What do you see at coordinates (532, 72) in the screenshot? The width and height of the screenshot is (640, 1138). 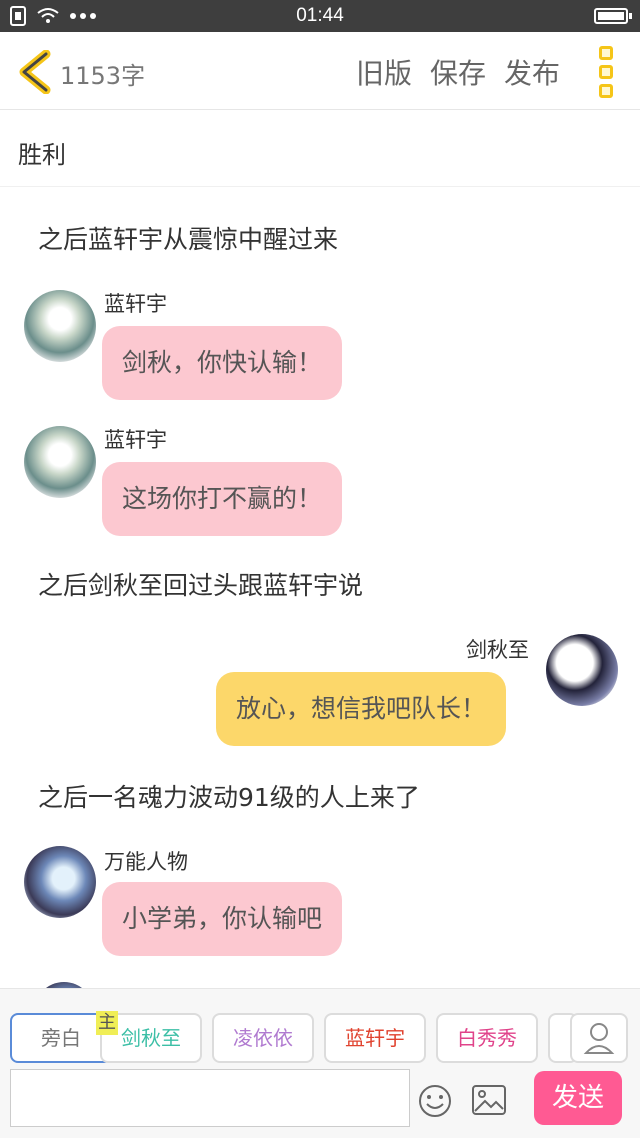 I see `publish-button: 发布` at bounding box center [532, 72].